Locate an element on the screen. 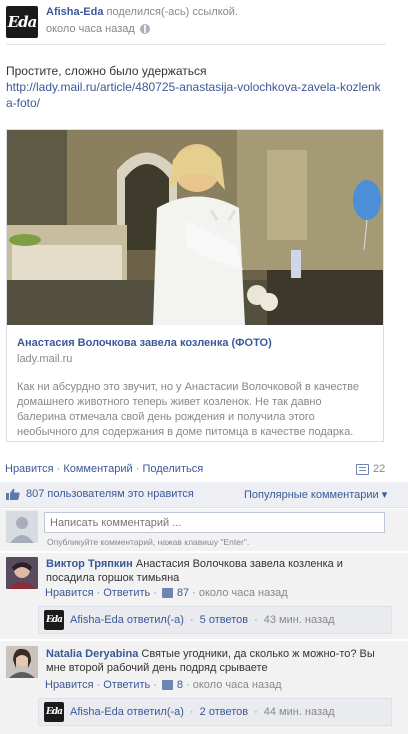 The image size is (408, 734). post-time: около часа назад is located at coordinates (90, 29).